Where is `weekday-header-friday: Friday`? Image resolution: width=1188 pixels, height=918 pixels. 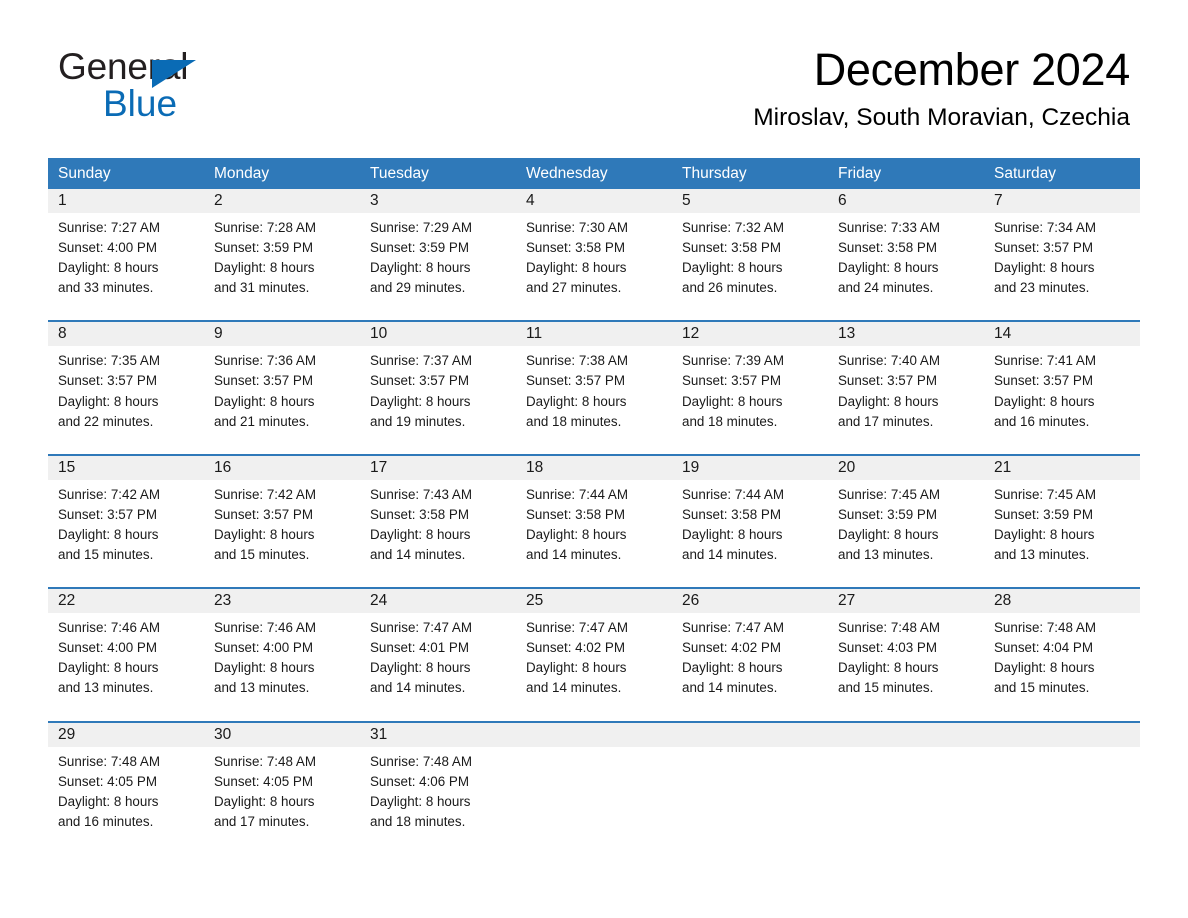
weekday-header-friday: Friday is located at coordinates (860, 173).